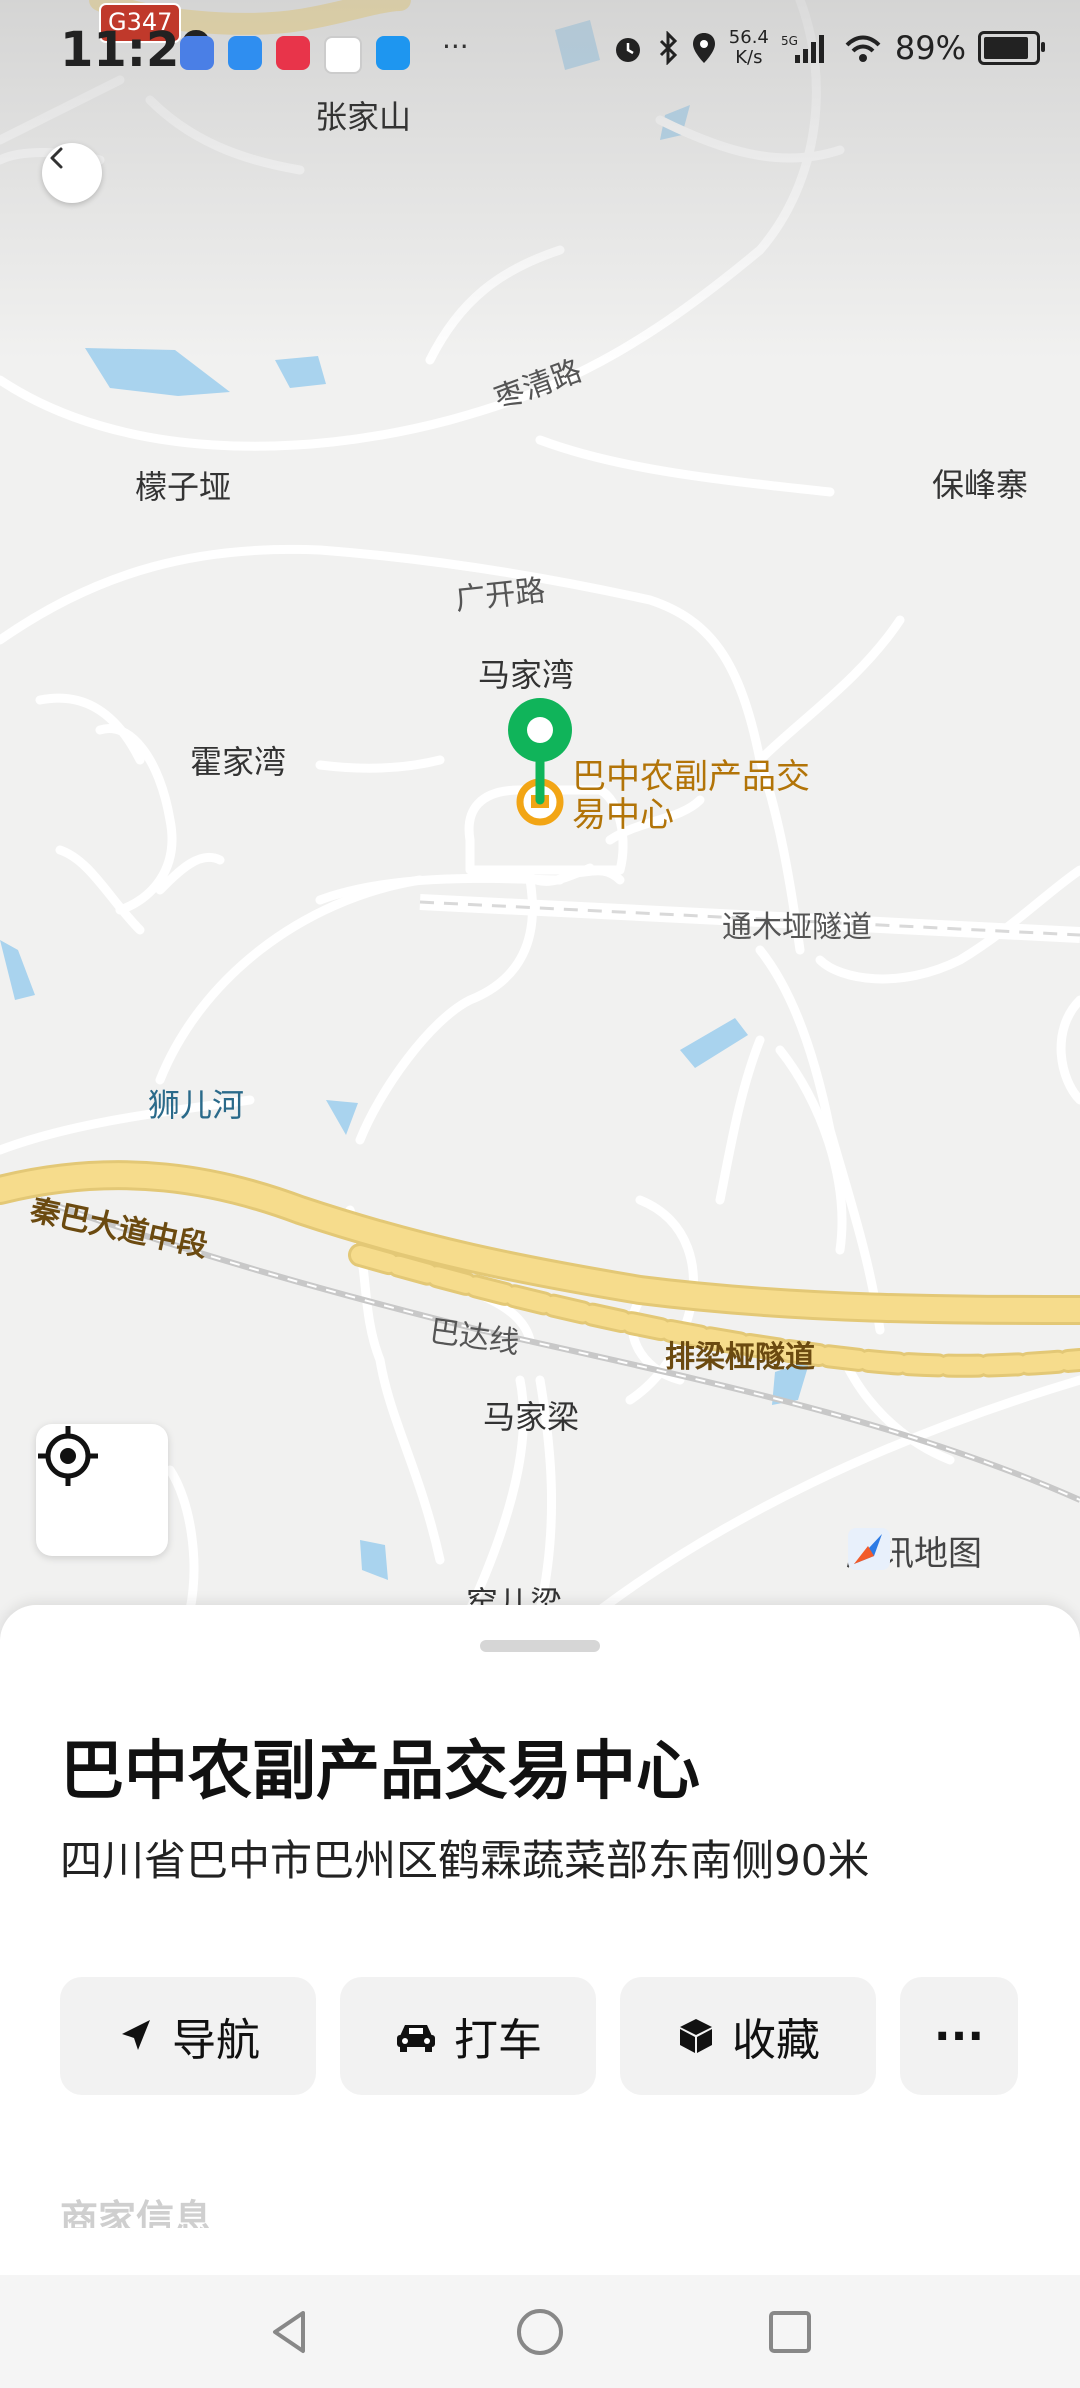 This screenshot has height=2388, width=1080. What do you see at coordinates (914, 1550) in the screenshot?
I see `tencent-map-logo: 腾讯地图` at bounding box center [914, 1550].